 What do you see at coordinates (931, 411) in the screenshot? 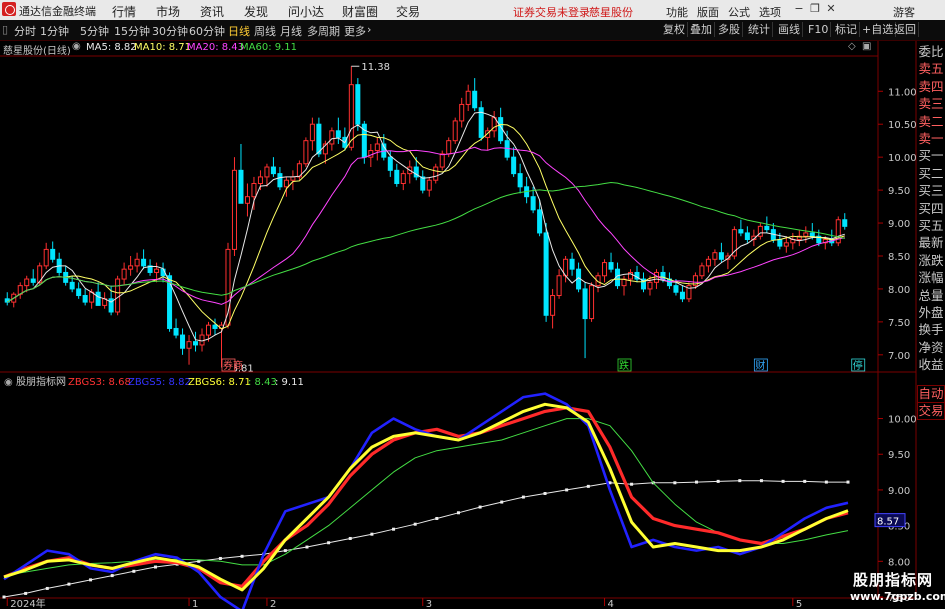
I see `auto-trade-button-1: 交易` at bounding box center [931, 411].